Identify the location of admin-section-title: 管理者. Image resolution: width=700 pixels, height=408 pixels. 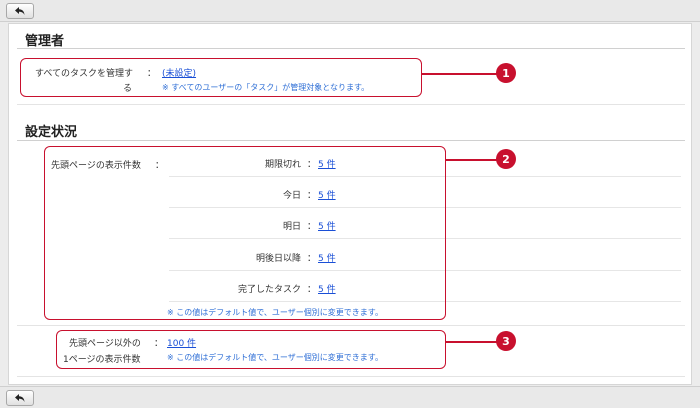
(45, 41).